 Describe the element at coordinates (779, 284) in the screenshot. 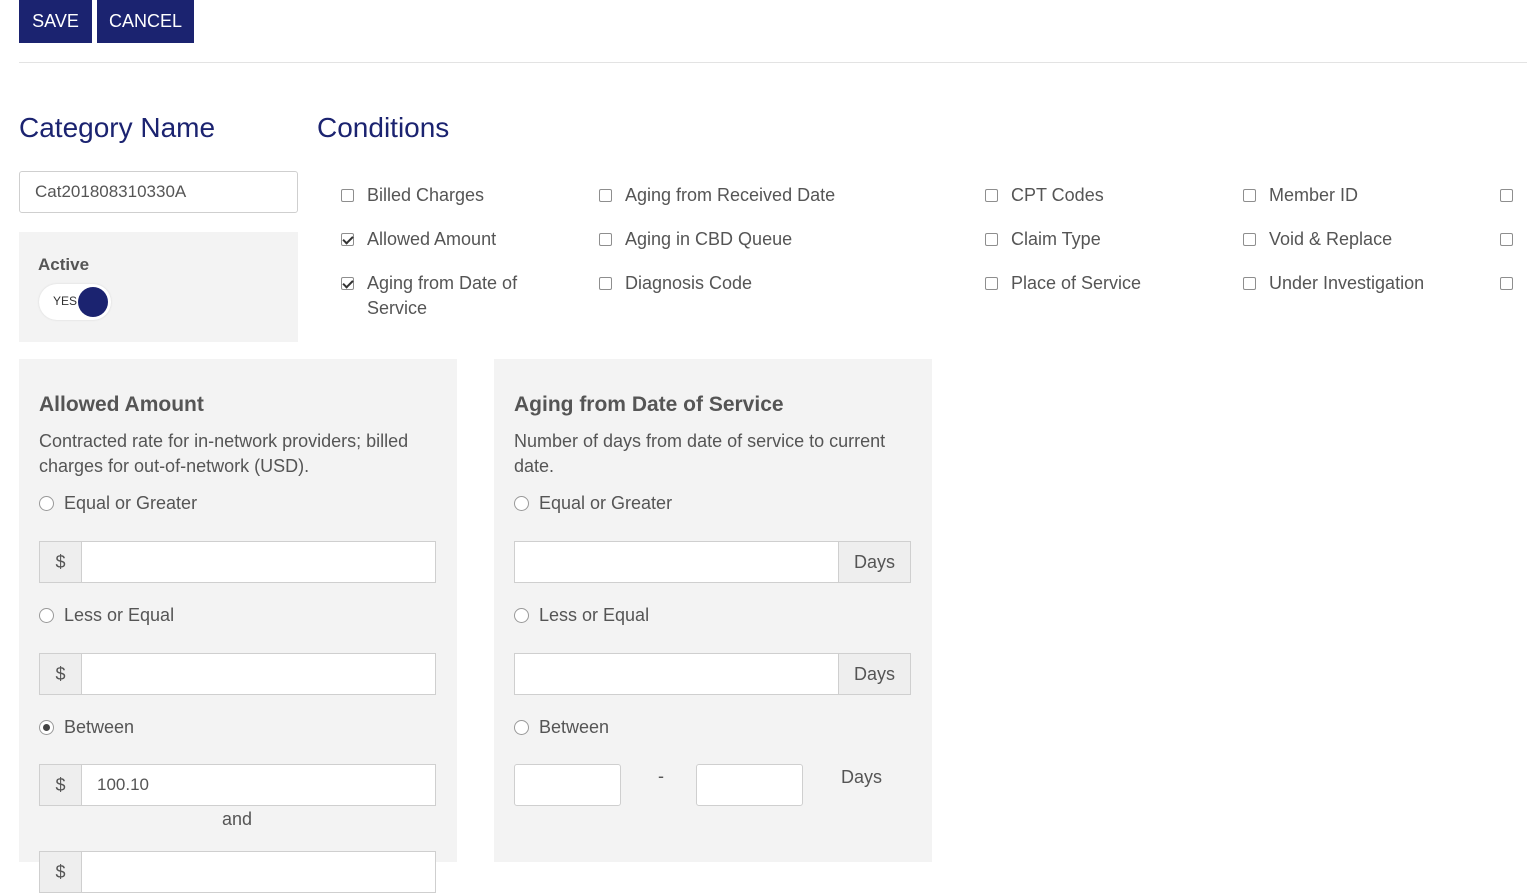

I see `condition-diagnosis-code: Diagnosis Code` at that location.